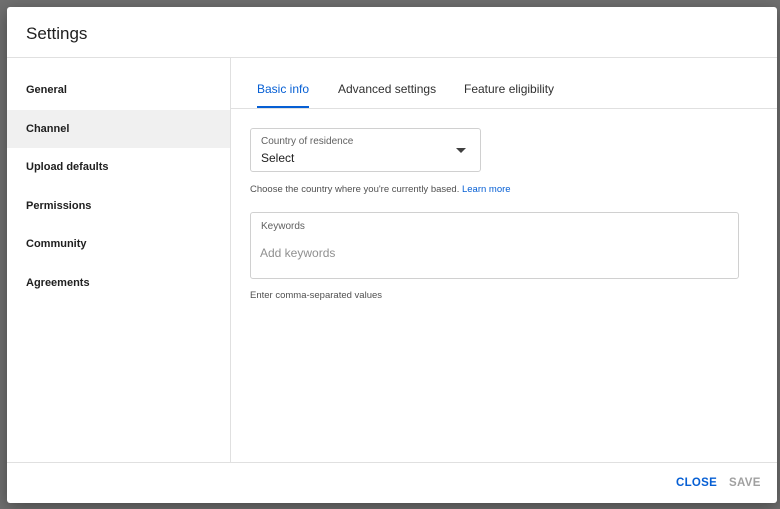 The image size is (780, 509). I want to click on close-button: CLOSE, so click(696, 483).